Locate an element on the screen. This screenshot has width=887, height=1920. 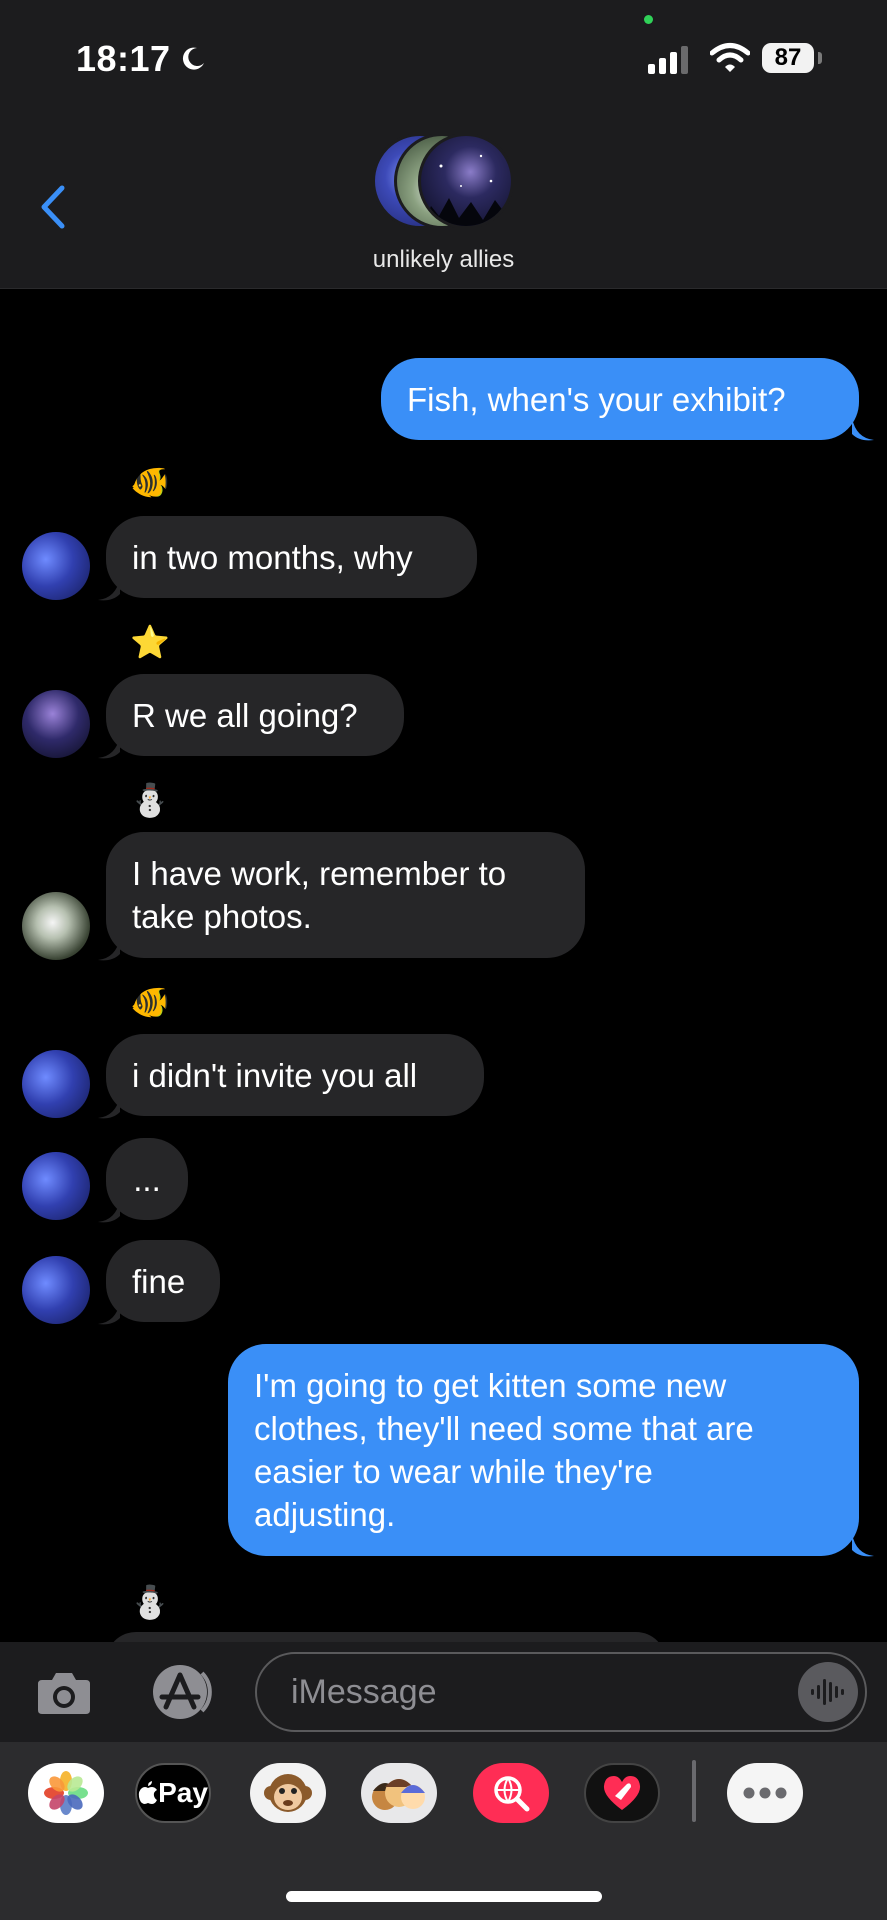
message-text-line: I have work, remember to is located at coordinates (319, 873).